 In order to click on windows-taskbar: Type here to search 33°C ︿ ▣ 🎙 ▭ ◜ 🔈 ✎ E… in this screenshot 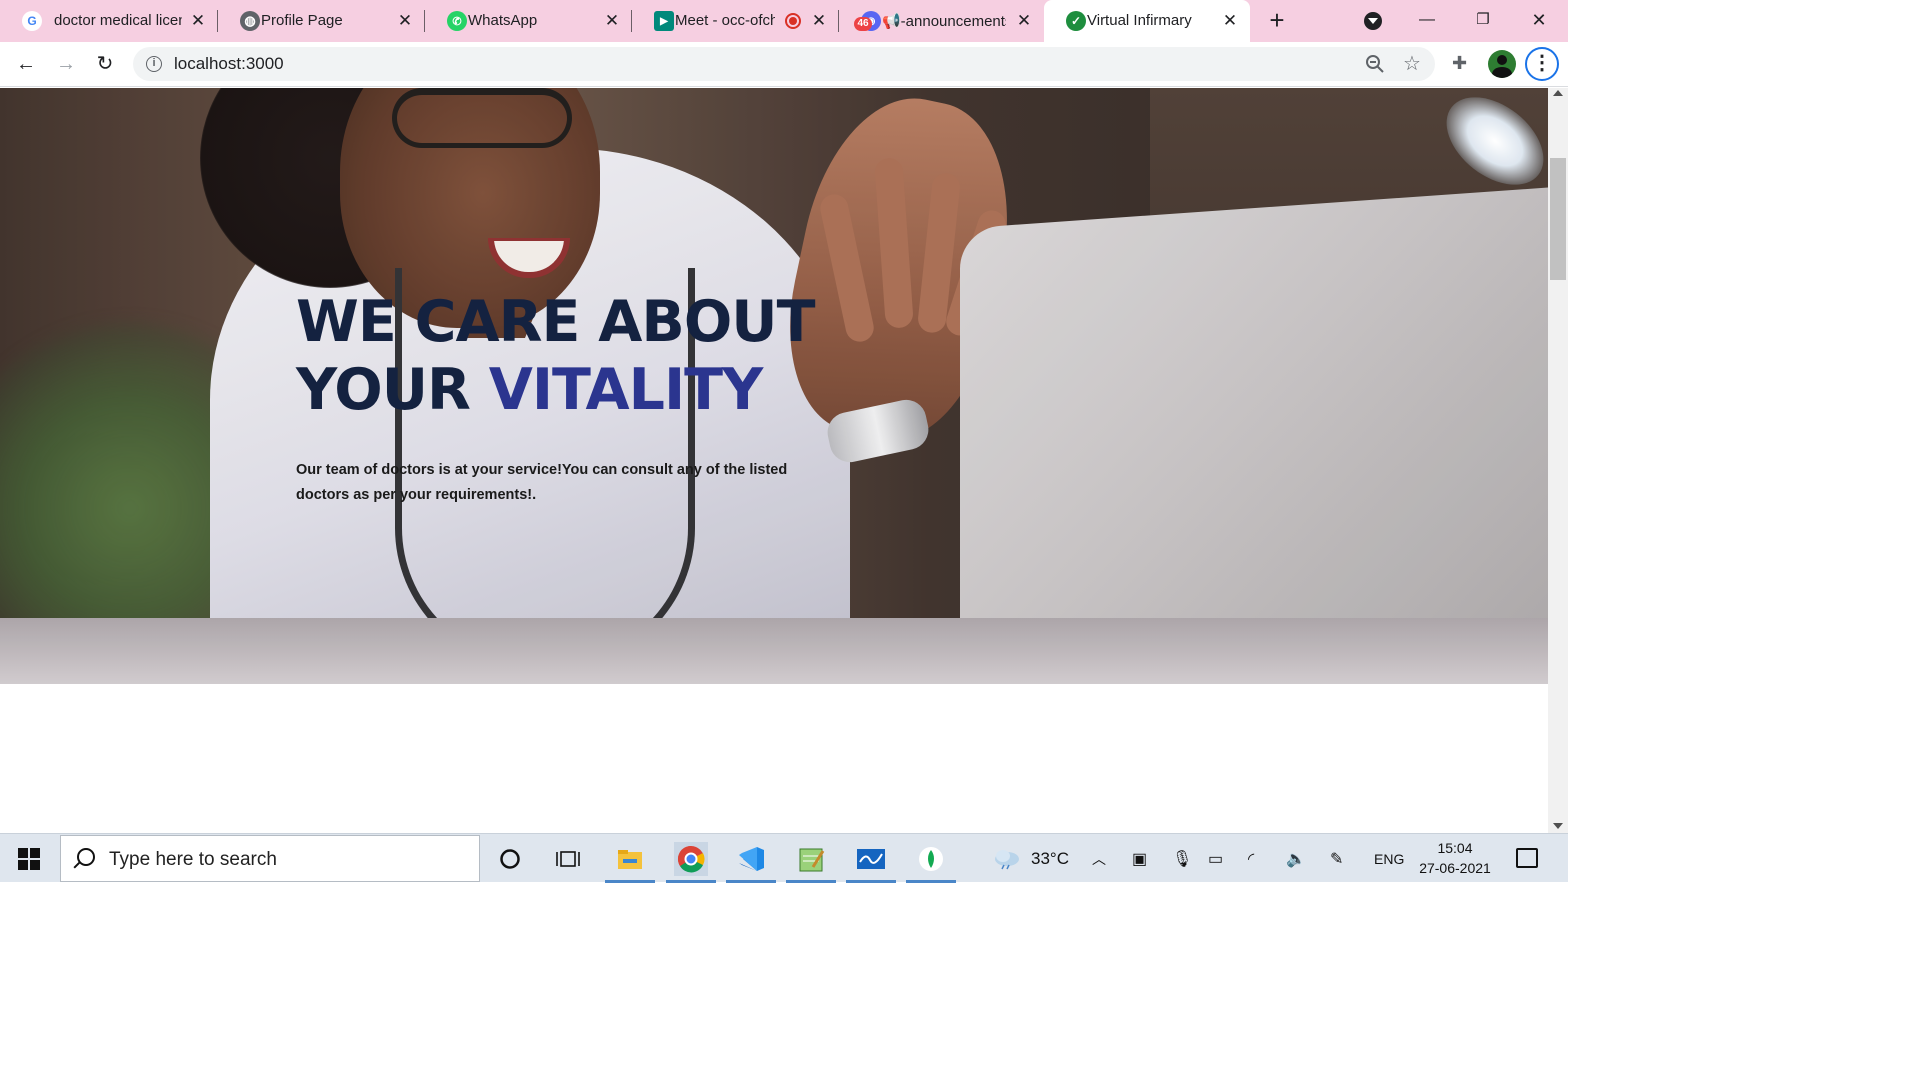, I will do `click(784, 858)`.